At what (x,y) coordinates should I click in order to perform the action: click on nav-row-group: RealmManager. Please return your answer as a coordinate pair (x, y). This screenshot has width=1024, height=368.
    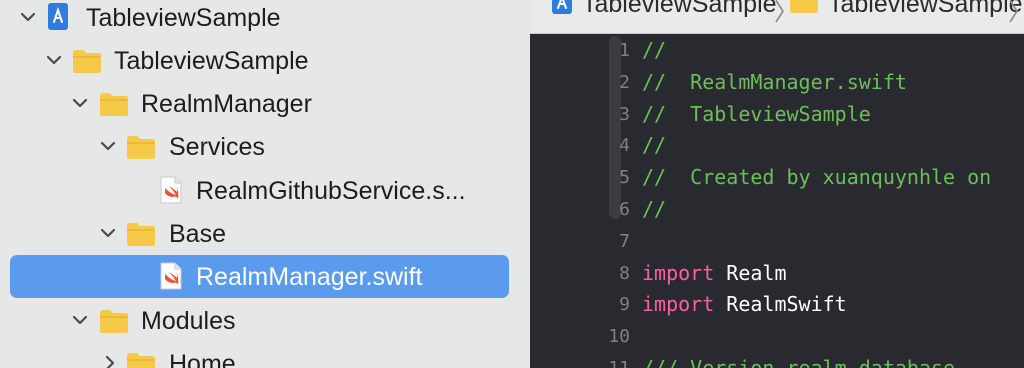
    Looking at the image, I should click on (265, 103).